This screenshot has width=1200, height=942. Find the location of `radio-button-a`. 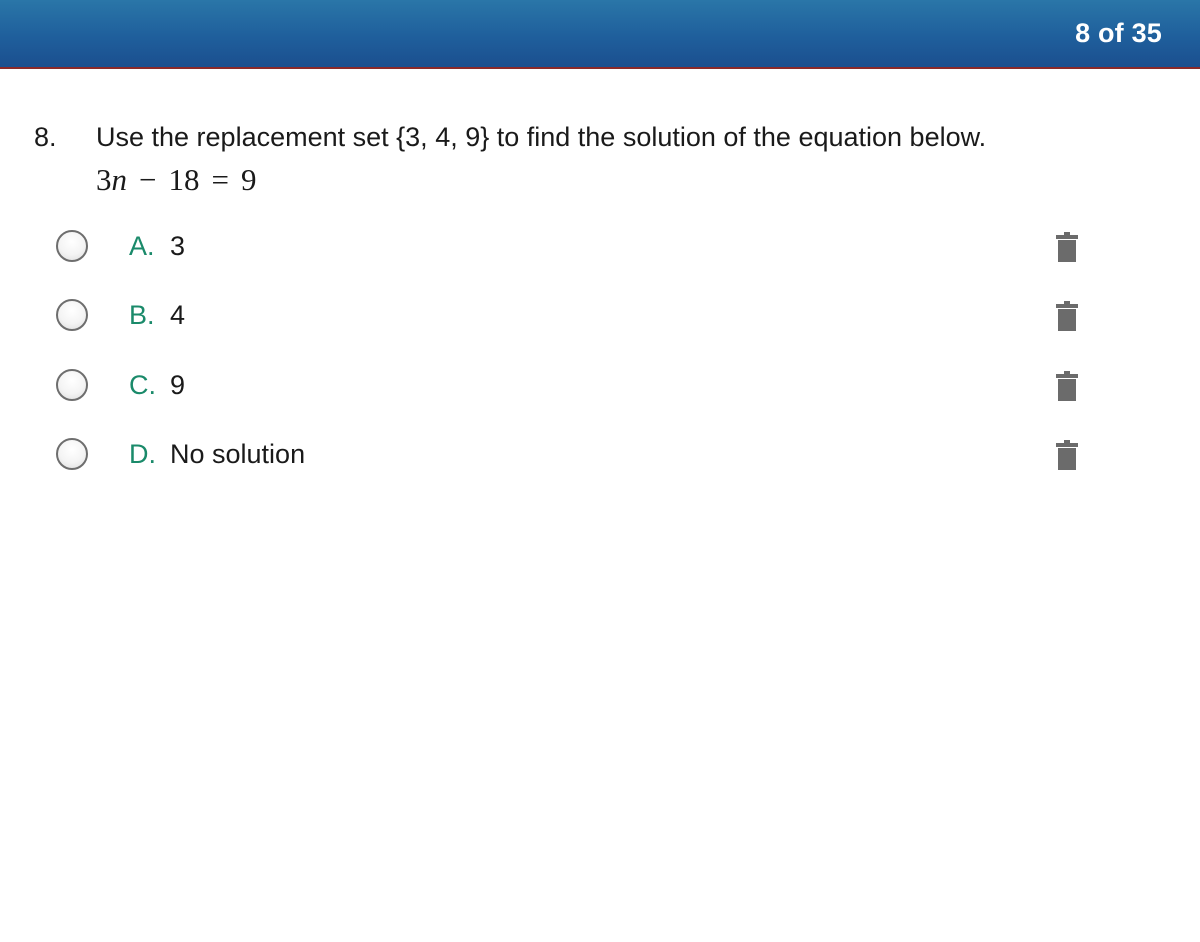

radio-button-a is located at coordinates (72, 246).